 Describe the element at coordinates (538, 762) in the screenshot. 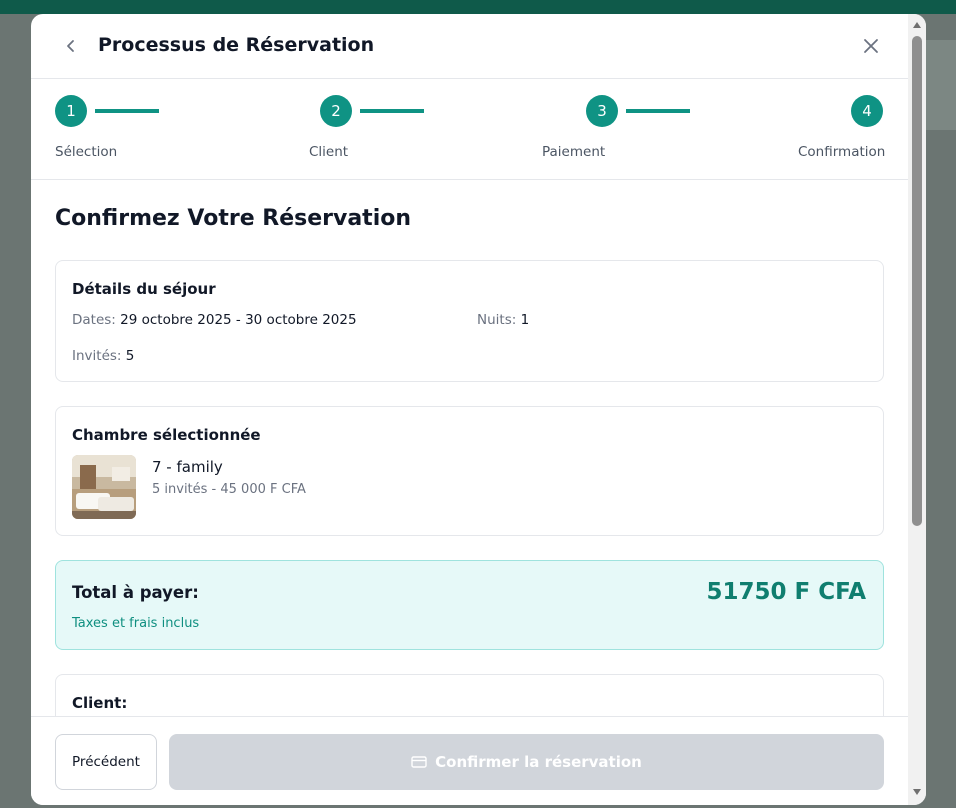

I see `confirm-booking-label: Confirmer la réservation` at that location.